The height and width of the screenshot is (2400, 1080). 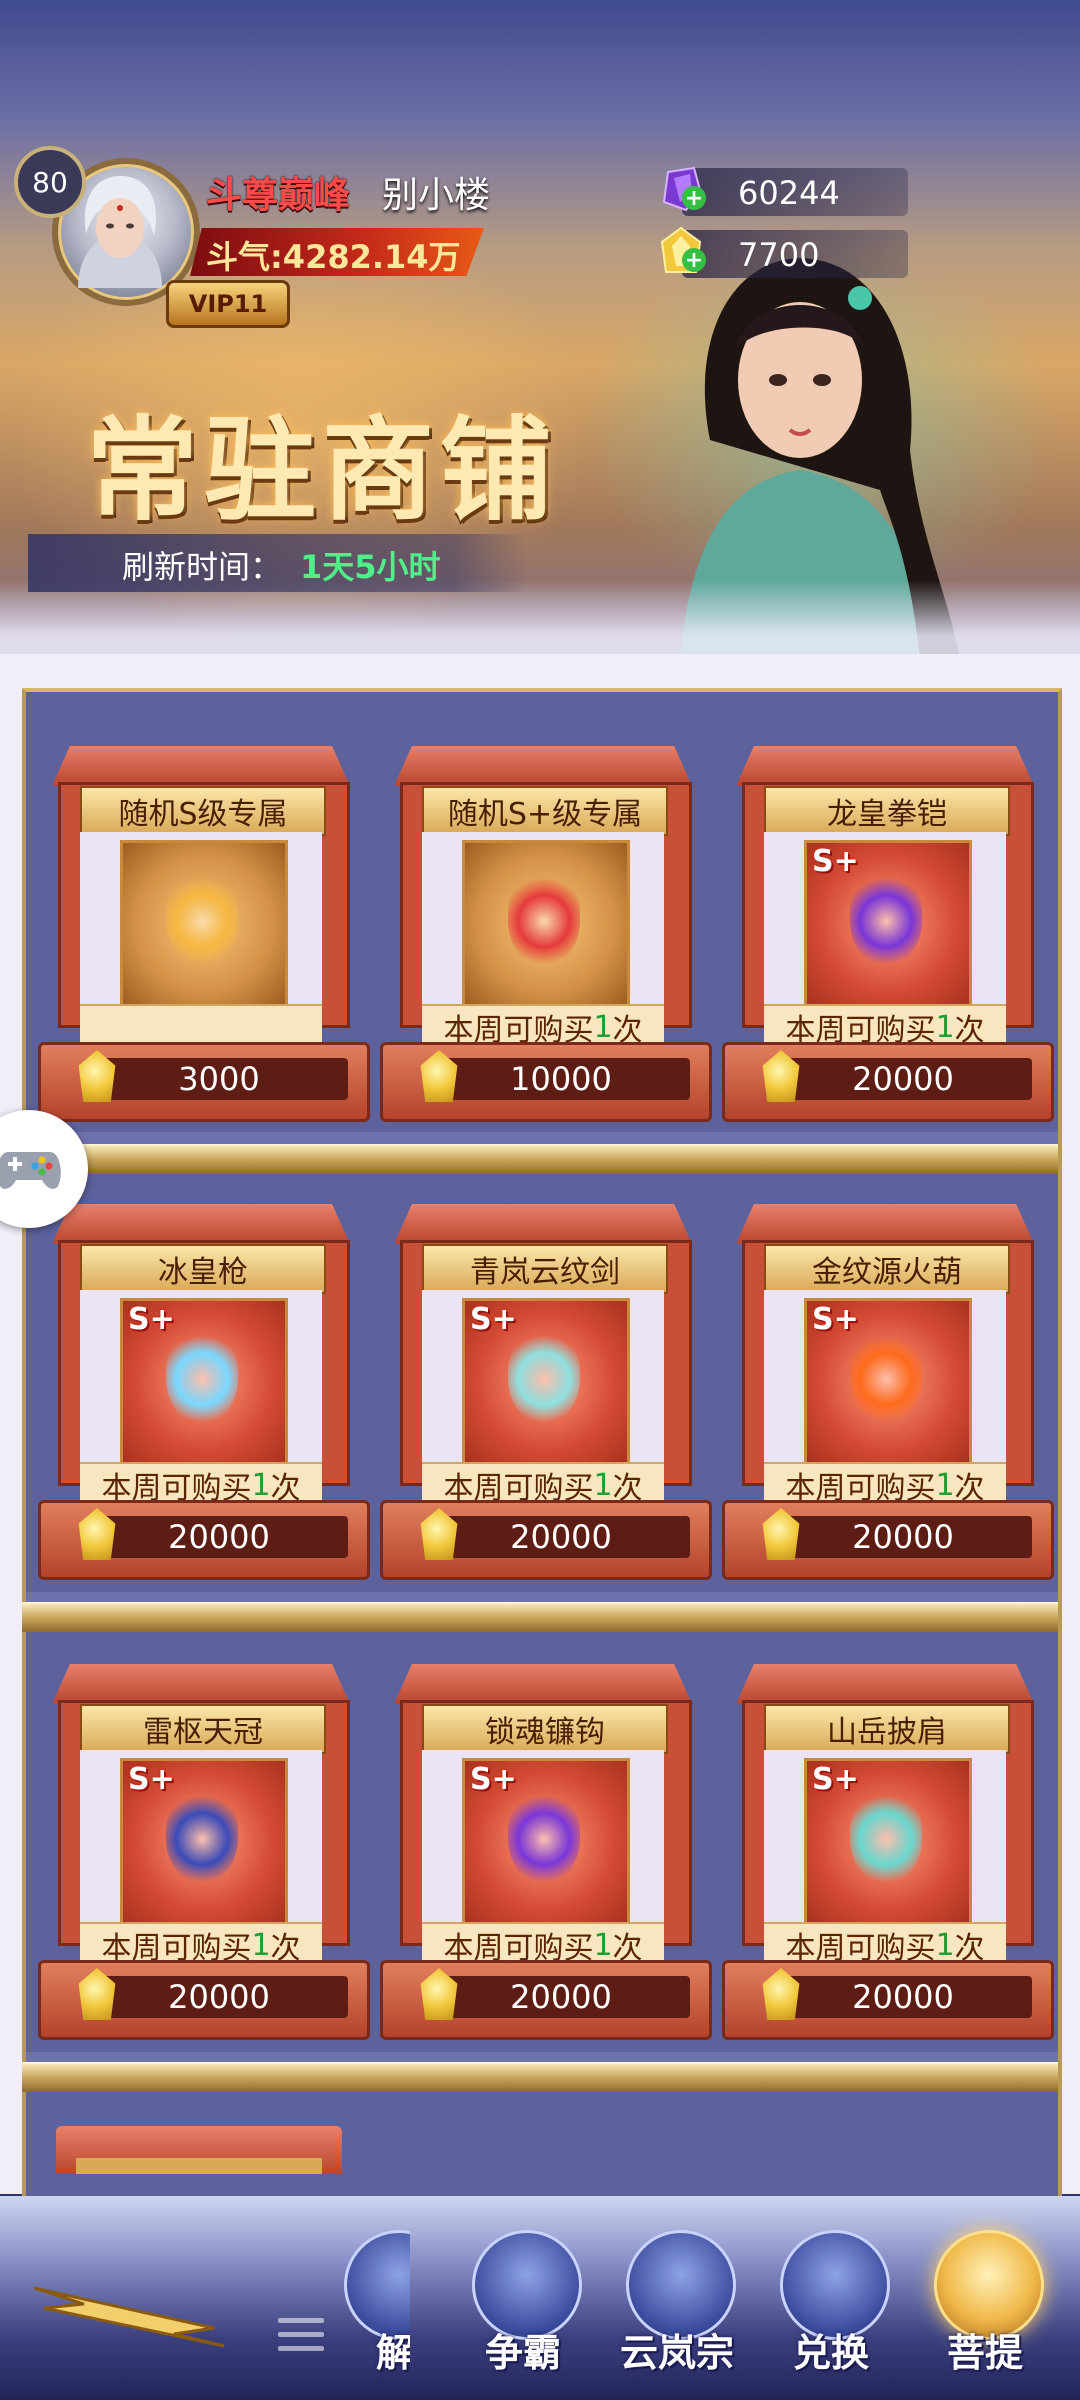 I want to click on gold-currency-value: 7700, so click(x=779, y=255).